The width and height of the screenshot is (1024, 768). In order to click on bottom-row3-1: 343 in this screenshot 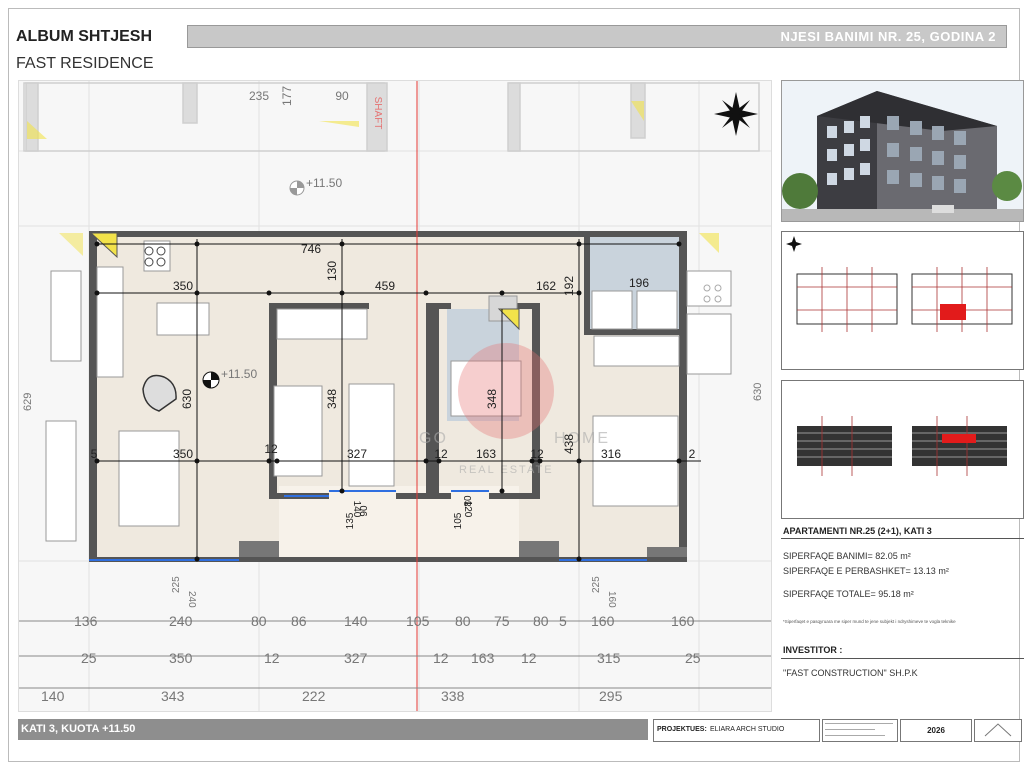, I will do `click(173, 696)`.